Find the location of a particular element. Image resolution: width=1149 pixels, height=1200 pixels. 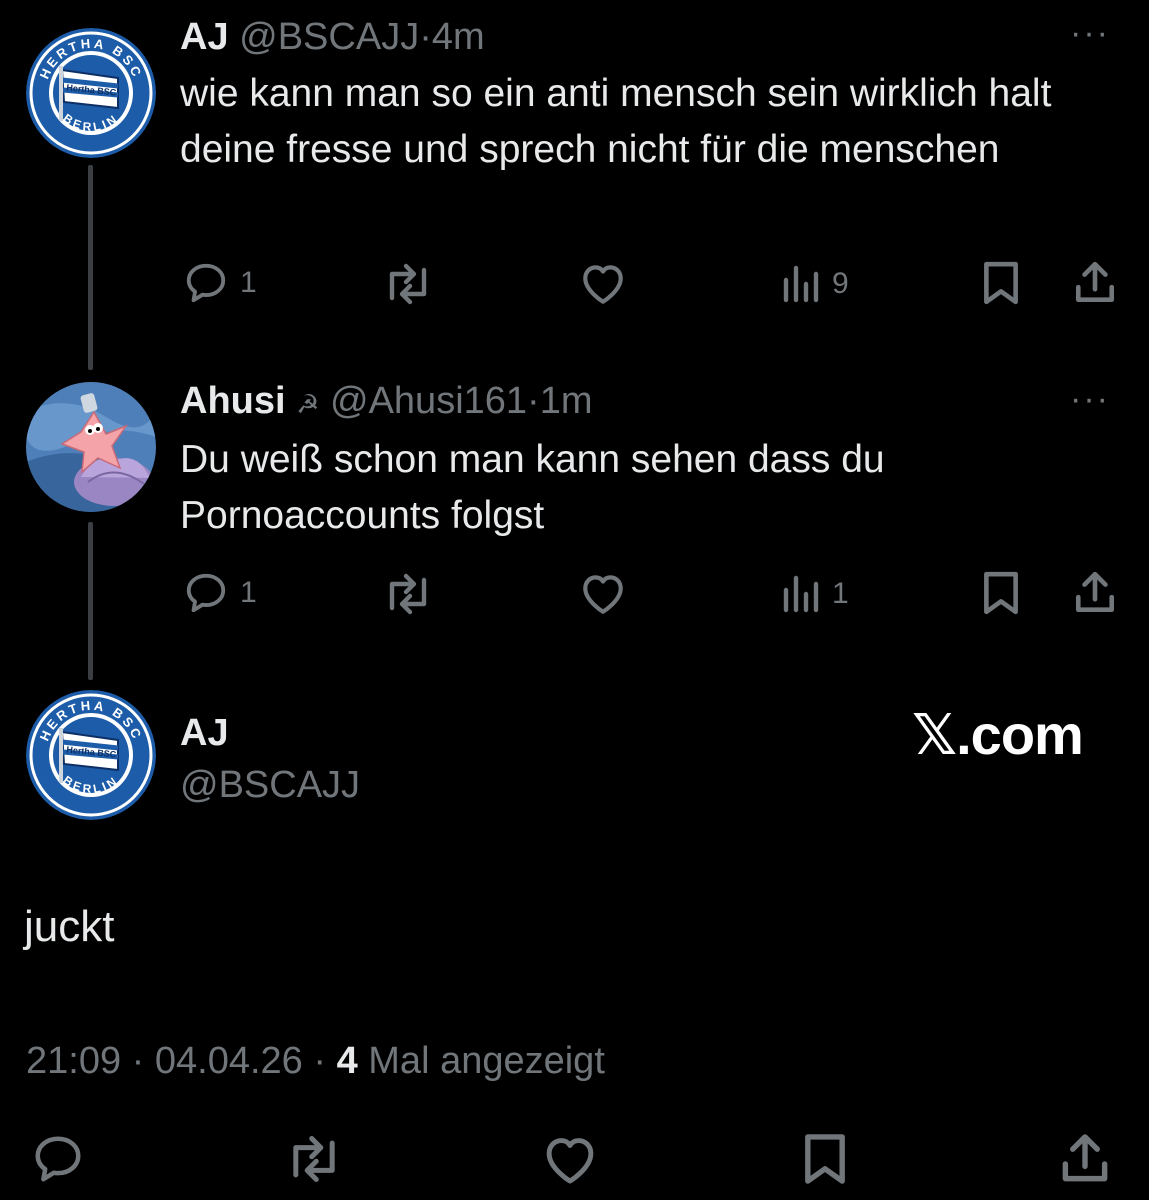

views-count: 9 is located at coordinates (840, 283).